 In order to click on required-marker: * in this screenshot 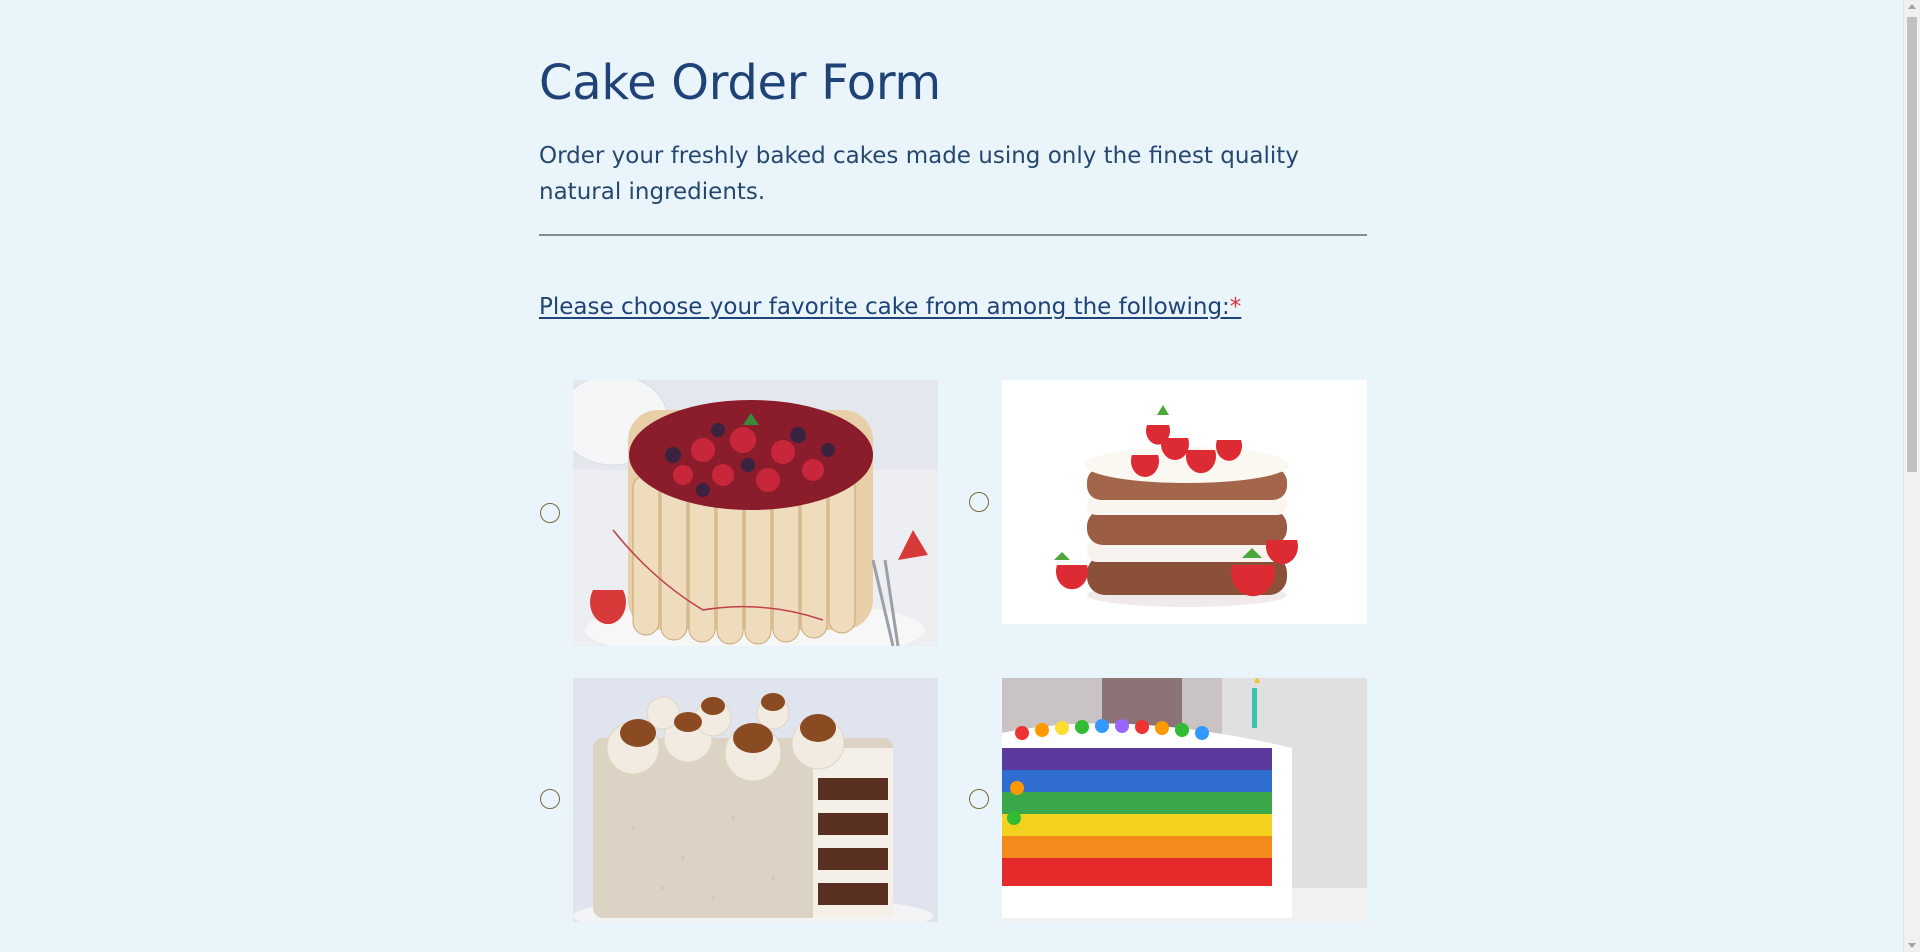, I will do `click(1235, 307)`.